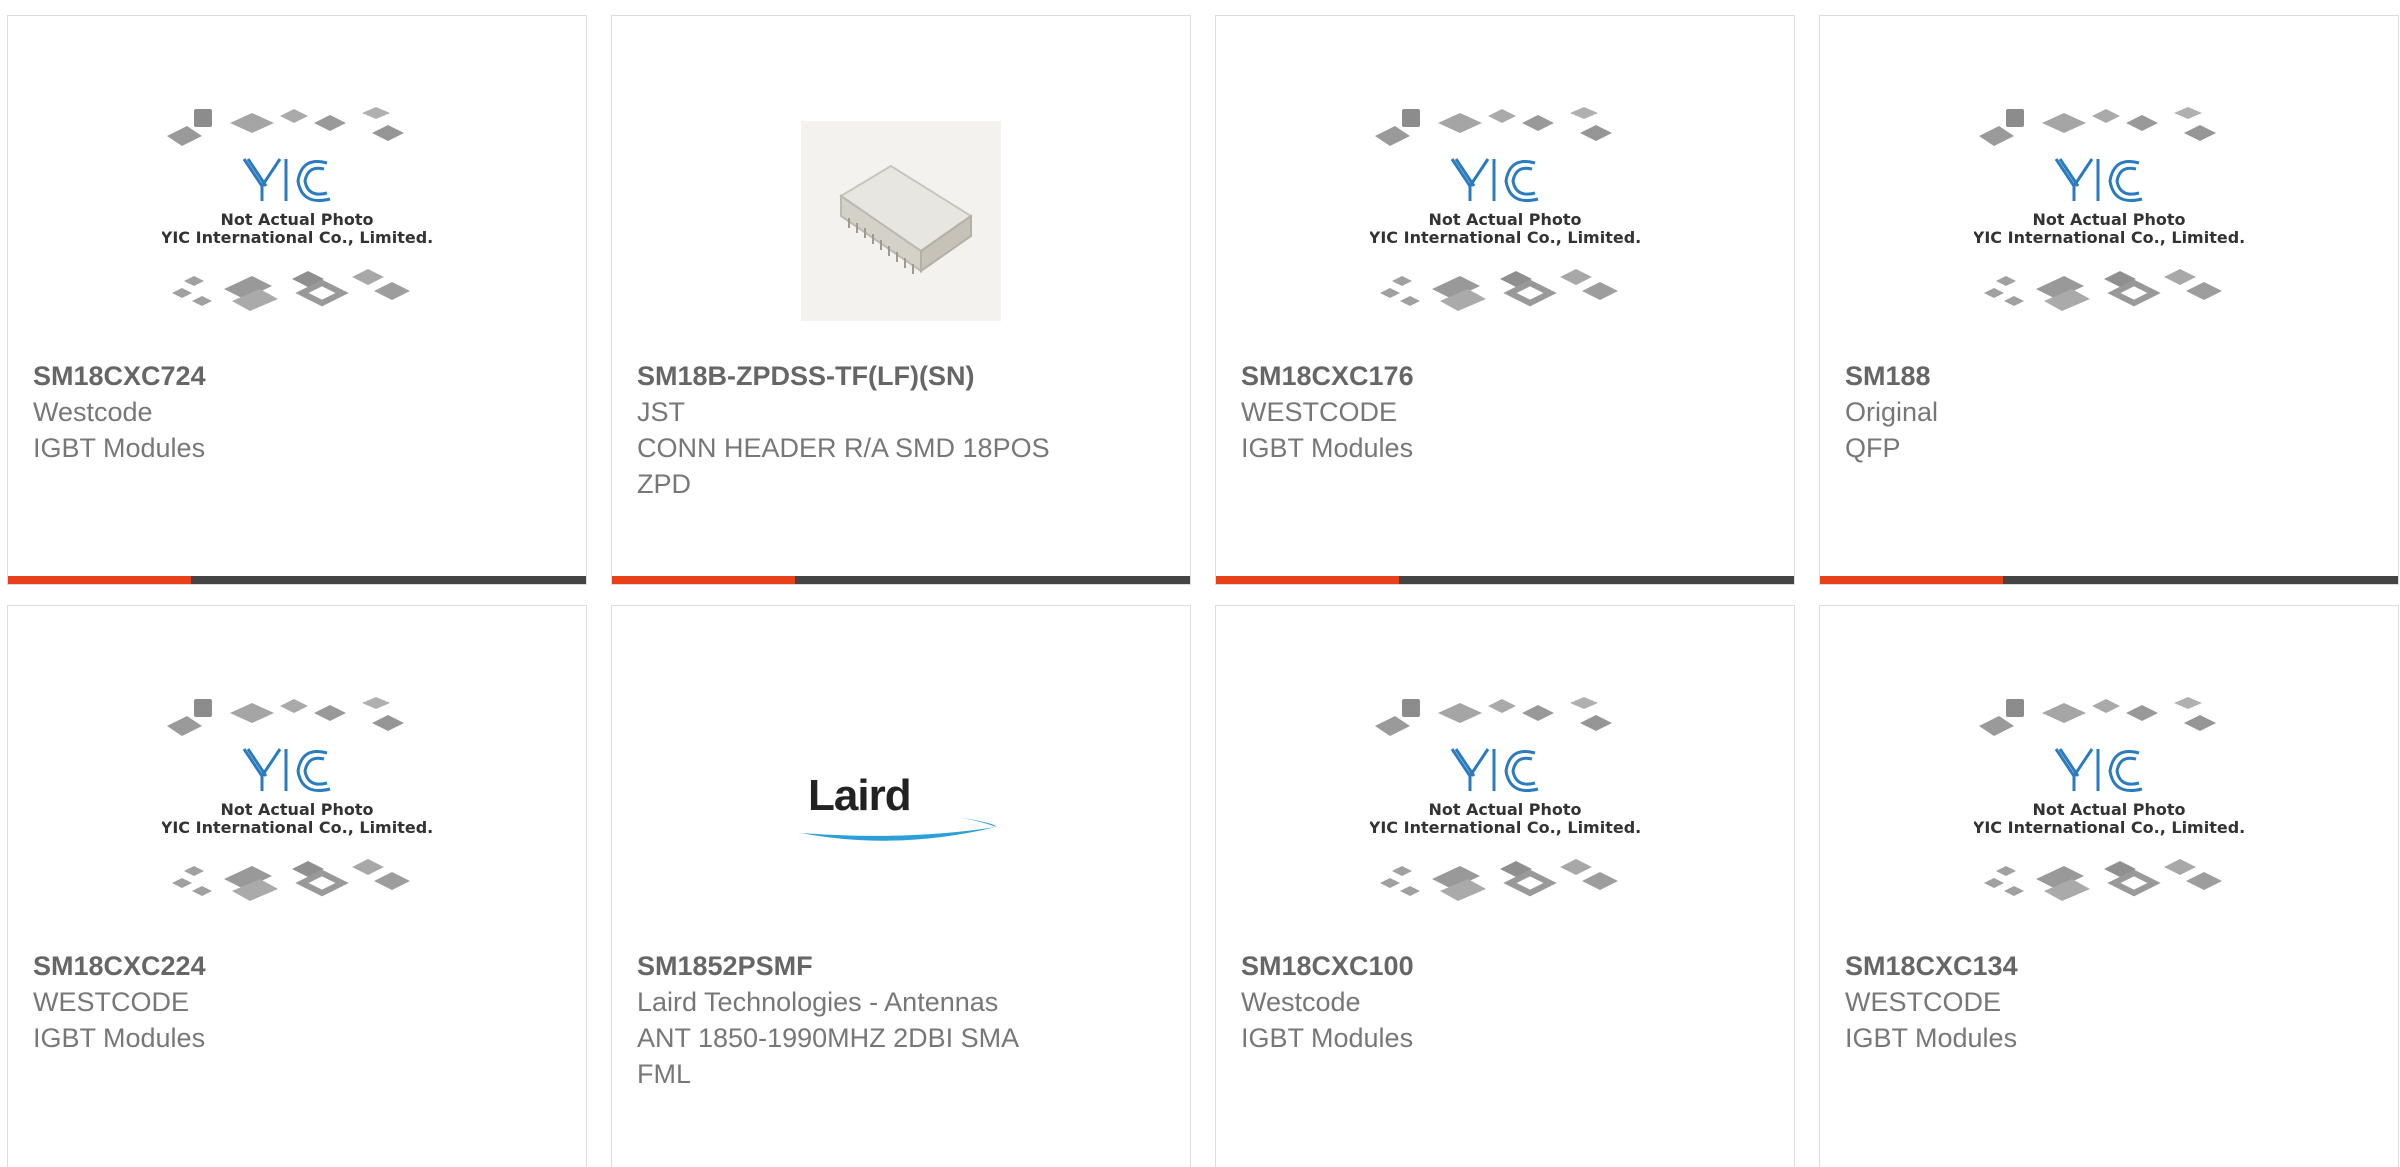 This screenshot has height=1167, width=2400. What do you see at coordinates (898, 829) in the screenshot?
I see `laird-swoosh-icon` at bounding box center [898, 829].